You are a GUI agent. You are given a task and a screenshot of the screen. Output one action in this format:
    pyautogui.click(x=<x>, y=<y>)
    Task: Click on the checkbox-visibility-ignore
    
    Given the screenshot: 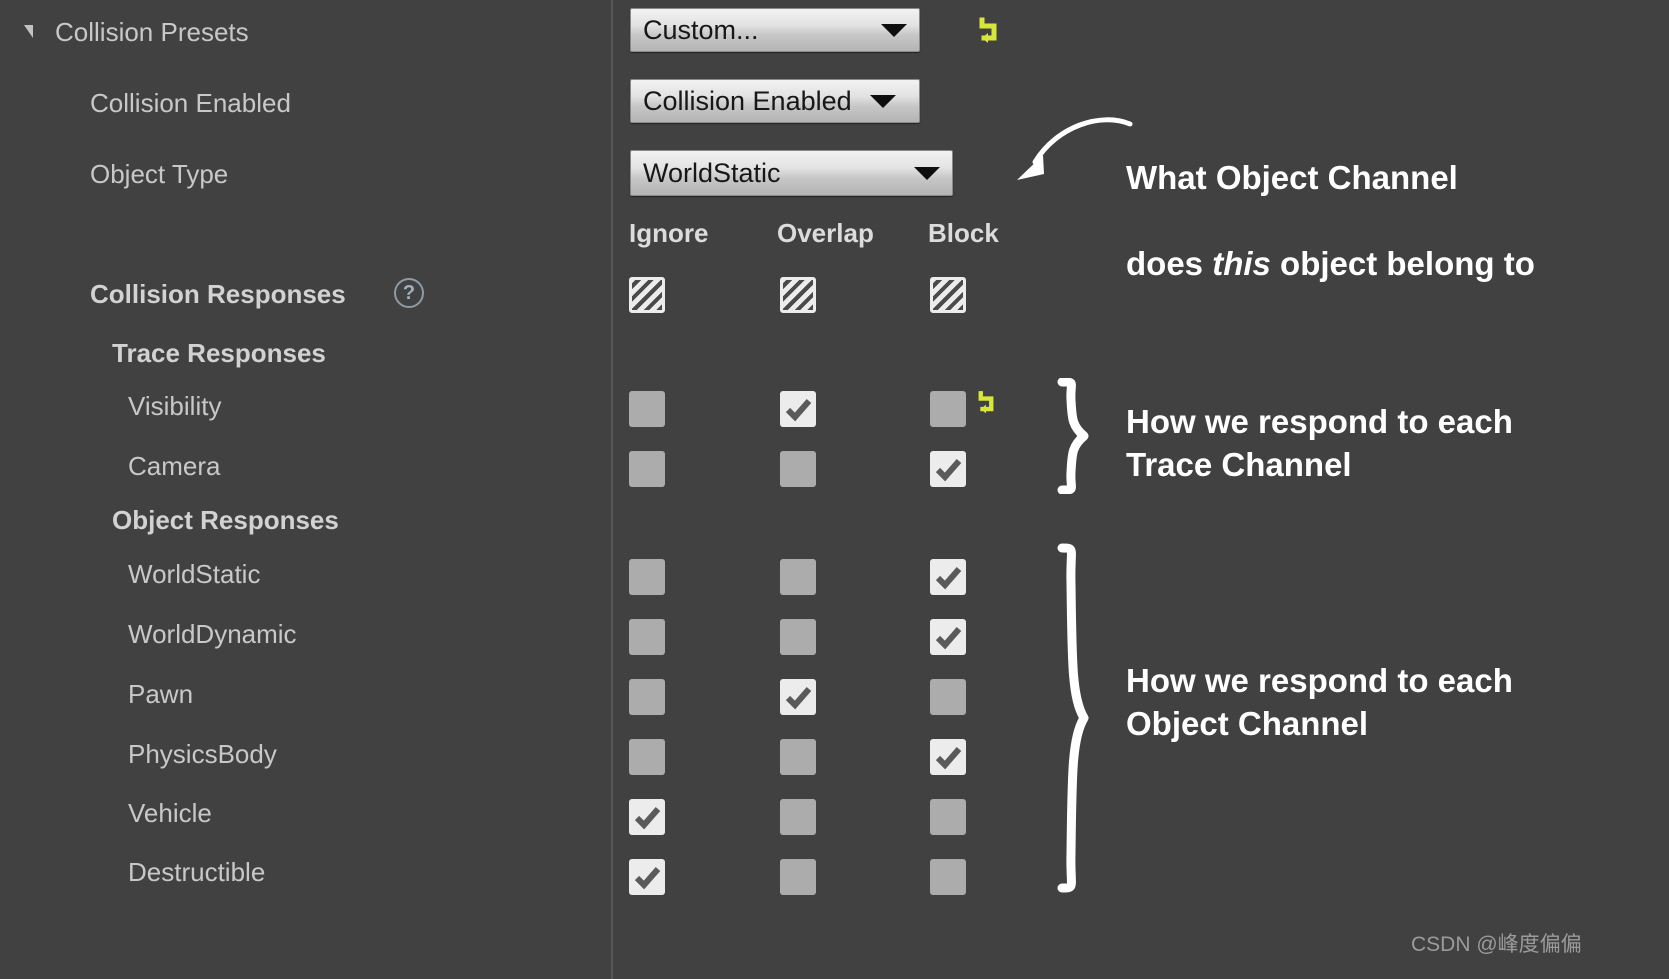 What is the action you would take?
    pyautogui.click(x=647, y=409)
    